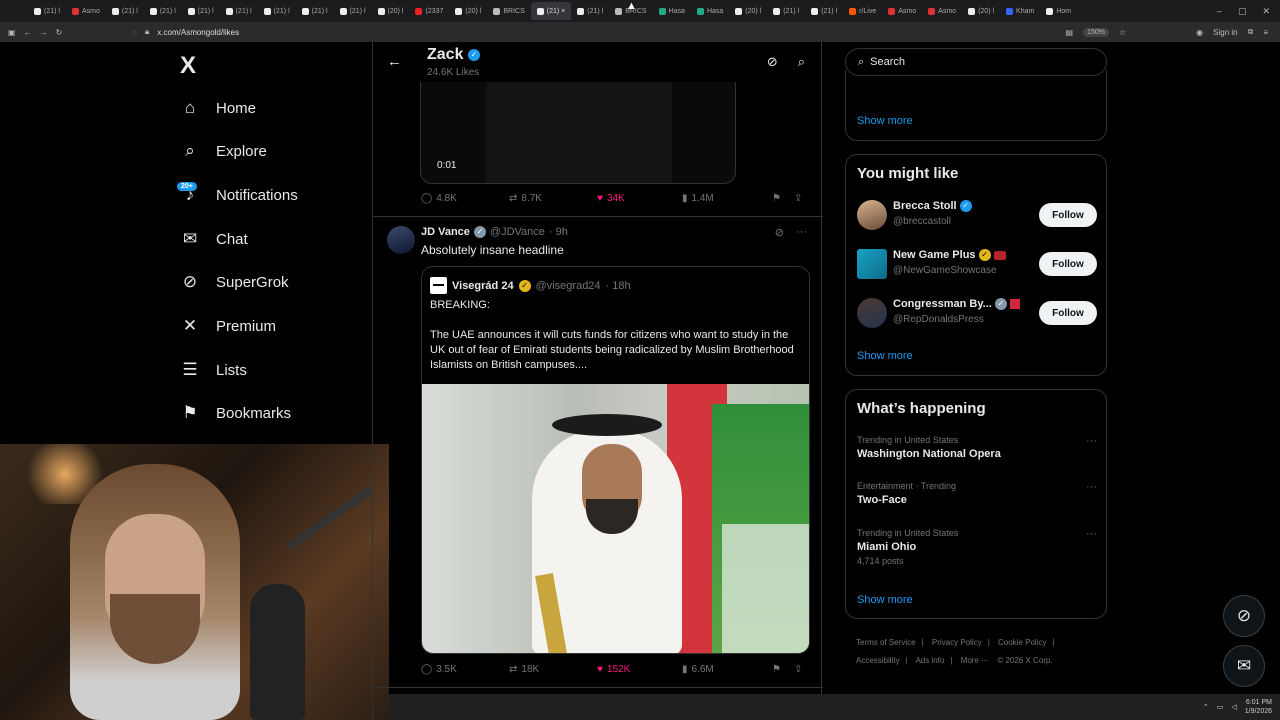  What do you see at coordinates (1122, 32) in the screenshot?
I see `star-icon: ☆` at bounding box center [1122, 32].